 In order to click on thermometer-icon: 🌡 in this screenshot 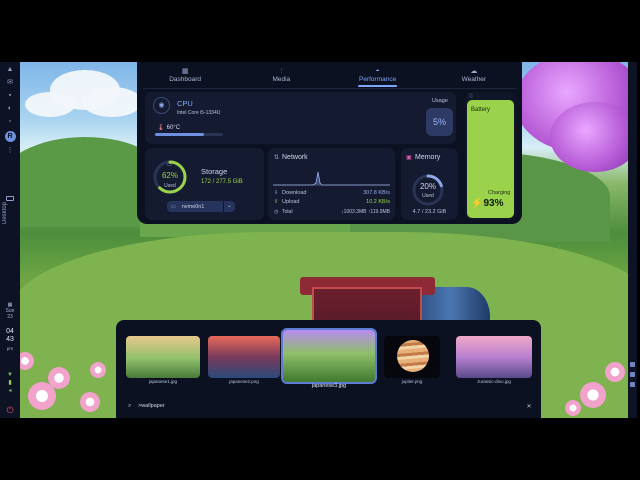, I will do `click(161, 128)`.